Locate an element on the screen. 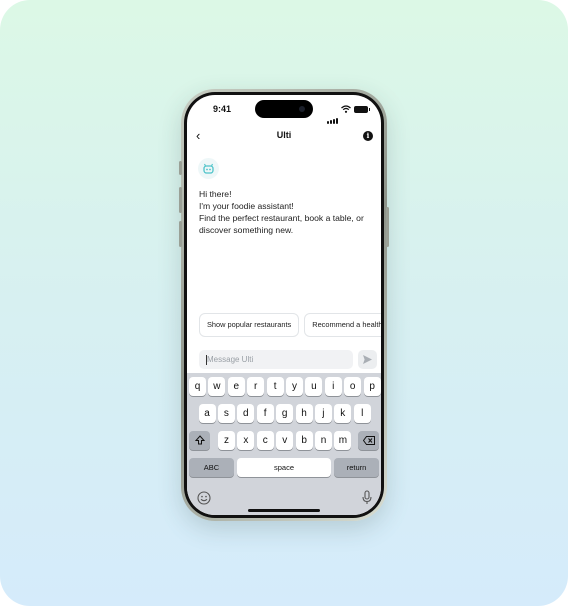 This screenshot has height=606, width=568. key-e: e is located at coordinates (236, 386).